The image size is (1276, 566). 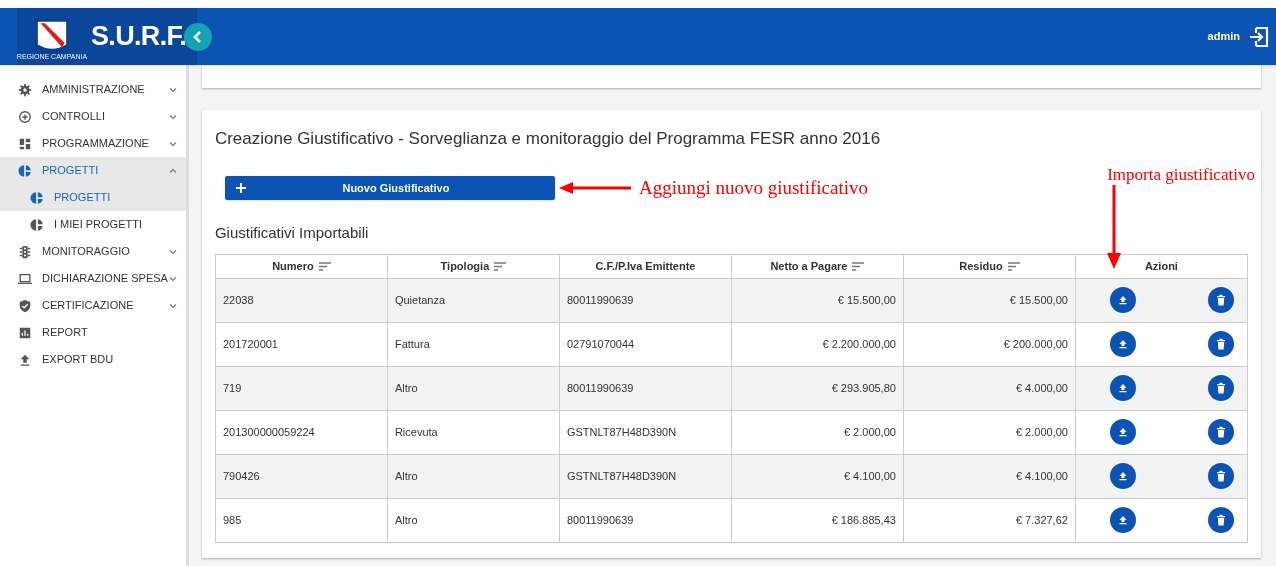 I want to click on plus-icon, so click(x=240, y=187).